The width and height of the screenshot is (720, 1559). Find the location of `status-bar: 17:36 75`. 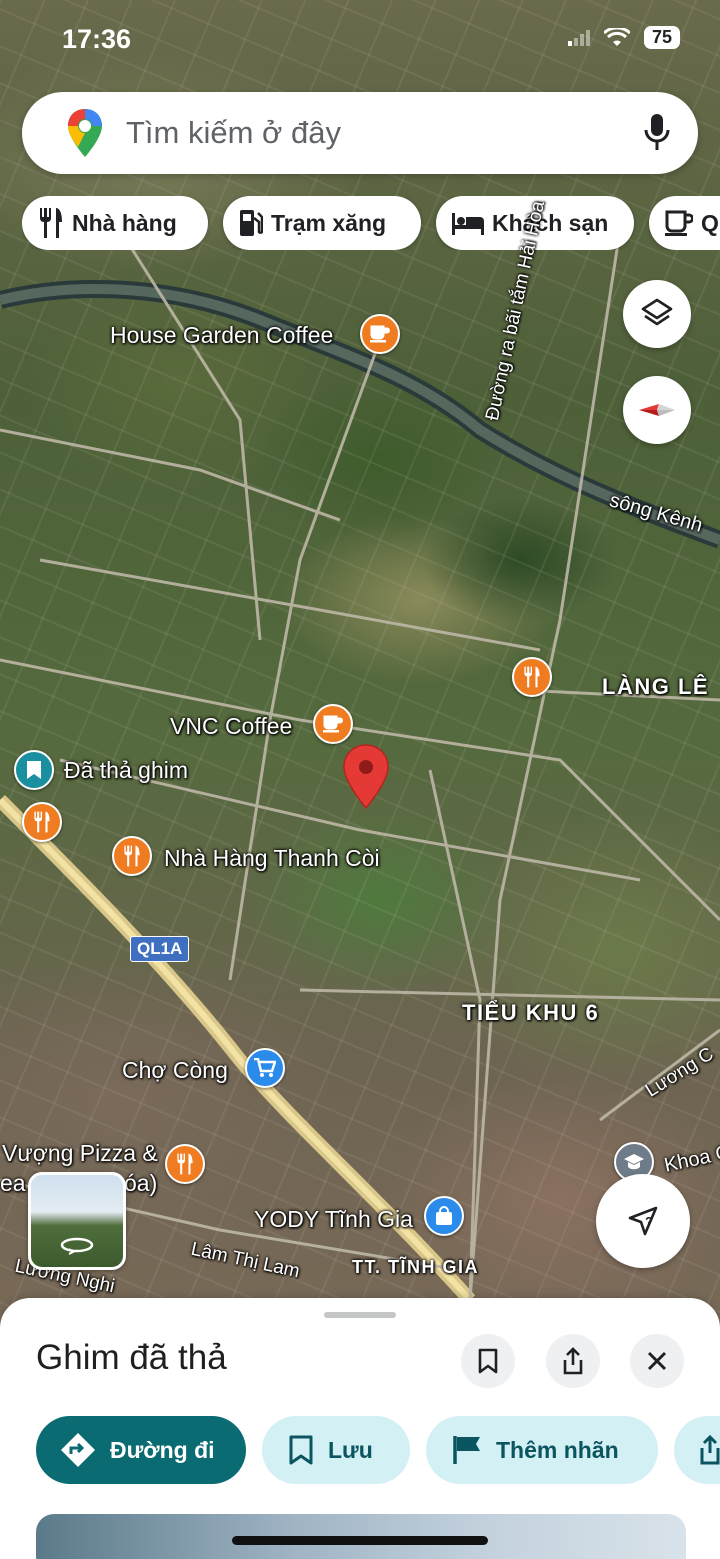

status-bar: 17:36 75 is located at coordinates (360, 40).